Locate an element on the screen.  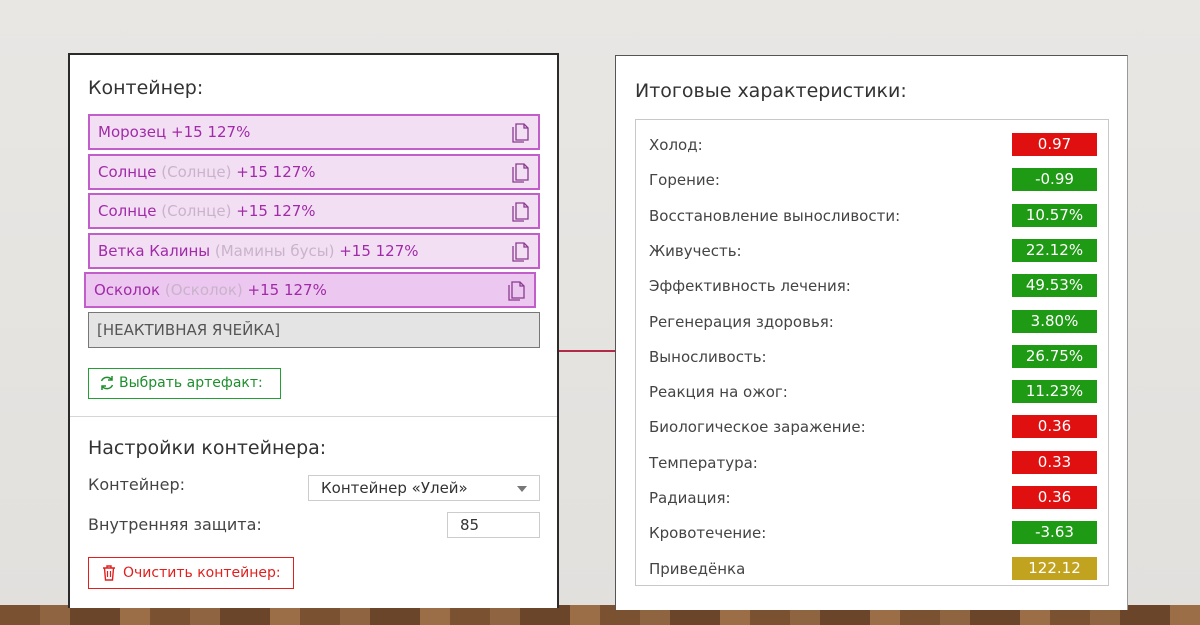
stat-row: Горение: -0.99 is located at coordinates (872, 181).